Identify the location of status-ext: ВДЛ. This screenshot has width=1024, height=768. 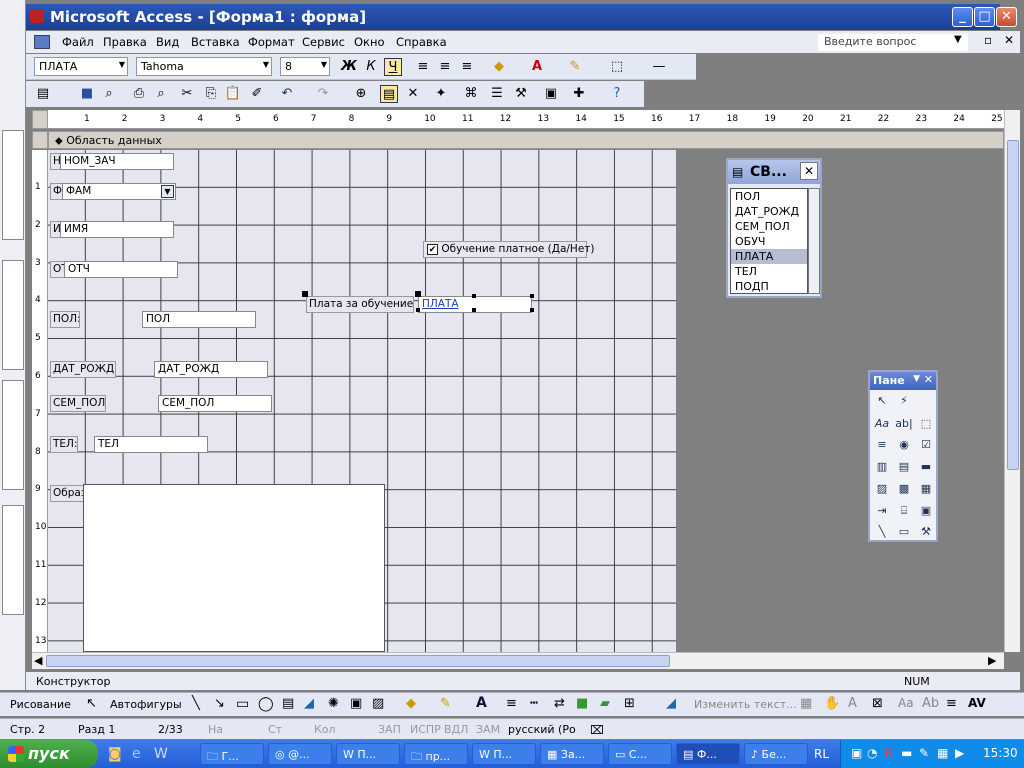
(456, 729).